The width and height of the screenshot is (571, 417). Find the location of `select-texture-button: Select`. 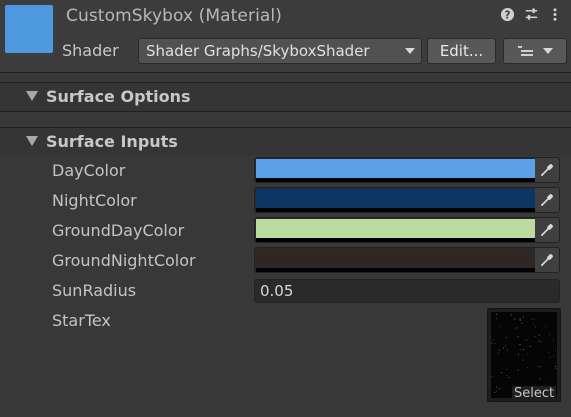

select-texture-button: Select is located at coordinates (534, 393).